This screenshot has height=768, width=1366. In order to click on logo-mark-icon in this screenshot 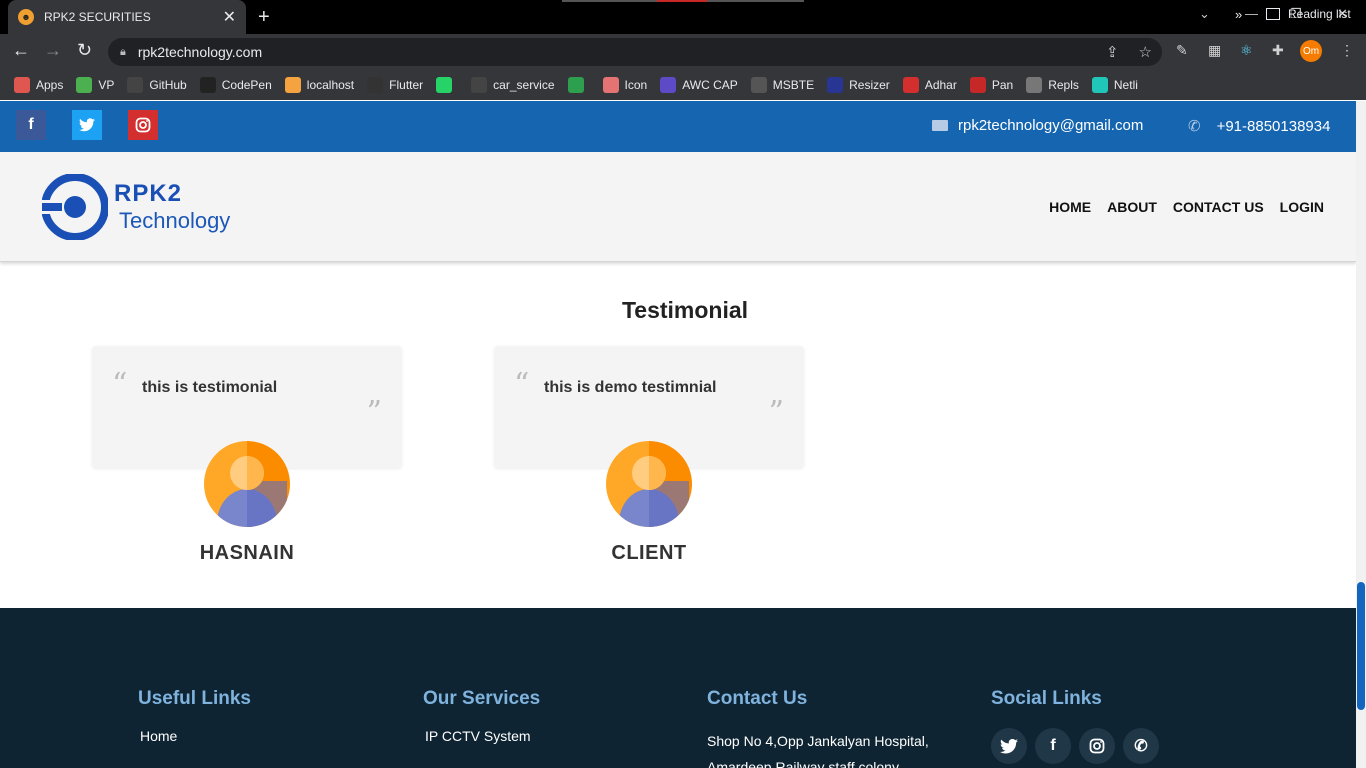, I will do `click(75, 207)`.